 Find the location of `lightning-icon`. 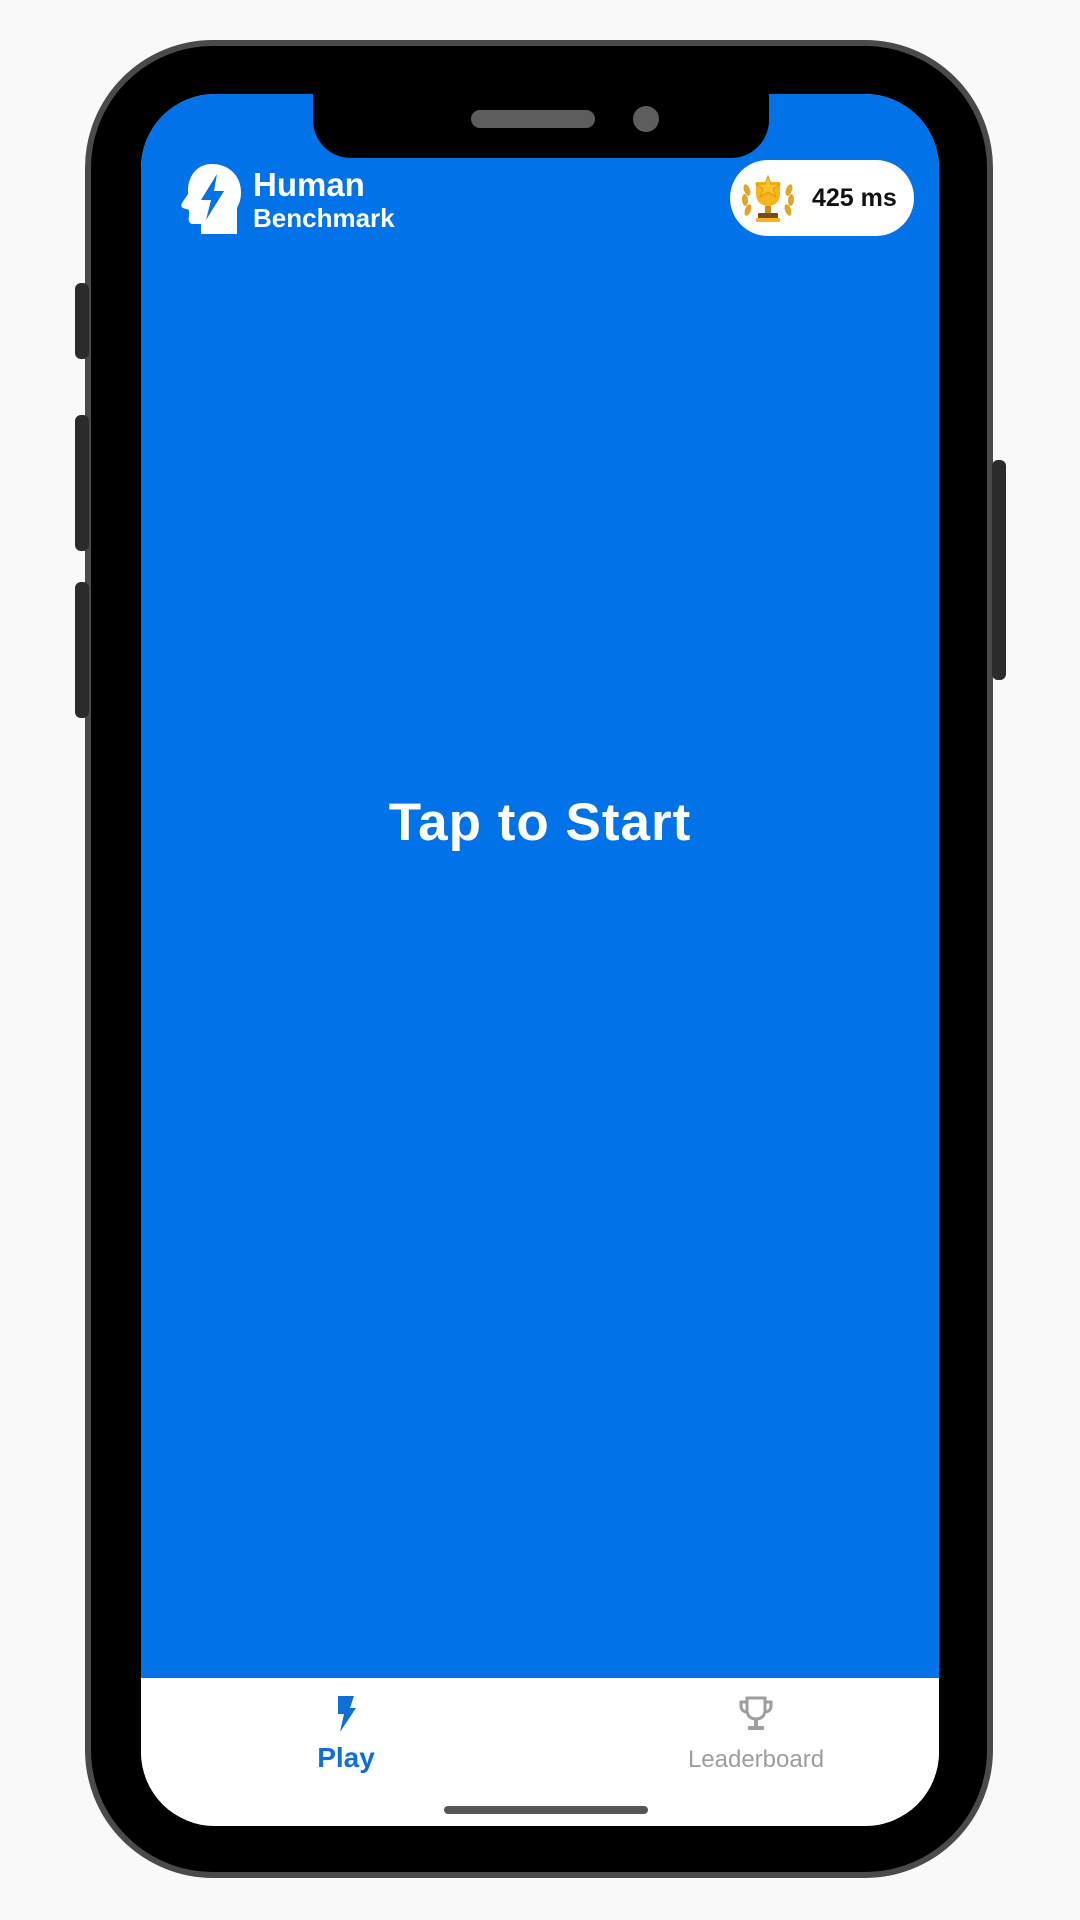

lightning-icon is located at coordinates (347, 1714).